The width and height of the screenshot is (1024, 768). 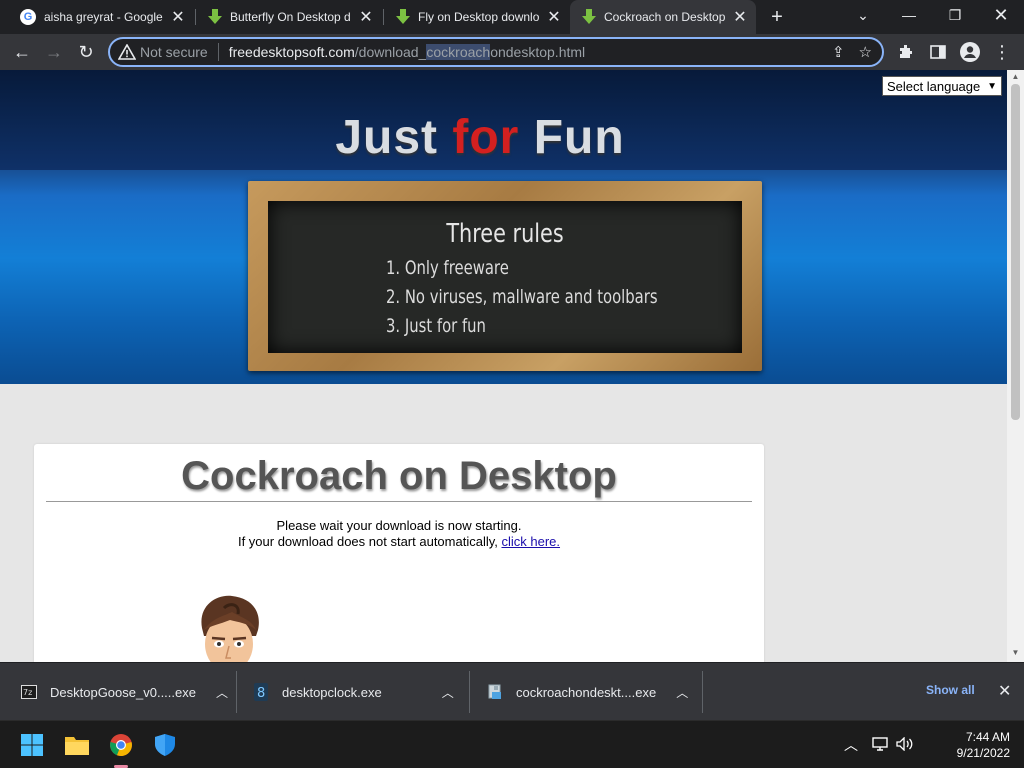 What do you see at coordinates (992, 86) in the screenshot?
I see `chevron-down-icon: ▼` at bounding box center [992, 86].